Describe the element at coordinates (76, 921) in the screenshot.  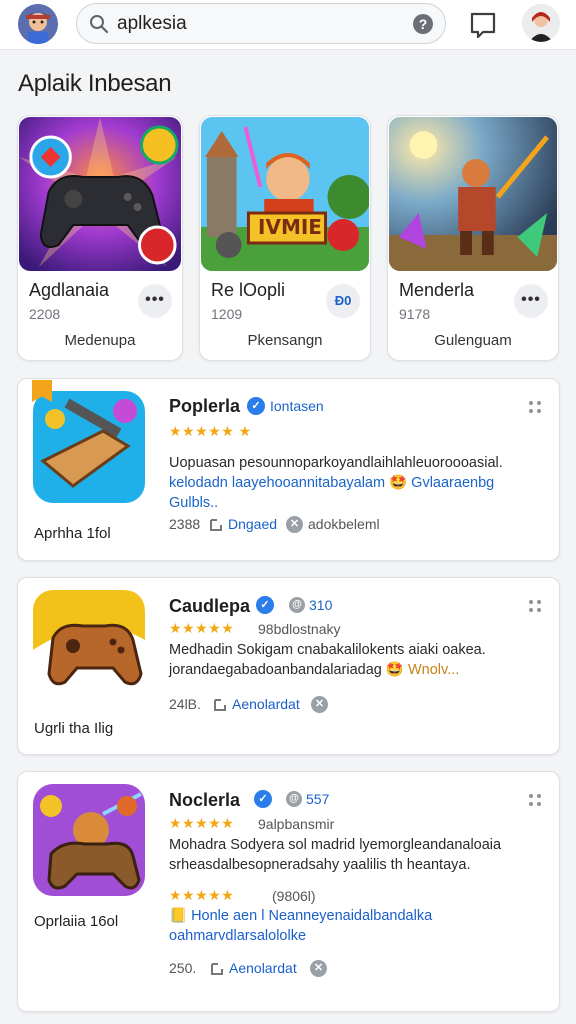
I see `app-caption: Oprlaiia 16ol` at that location.